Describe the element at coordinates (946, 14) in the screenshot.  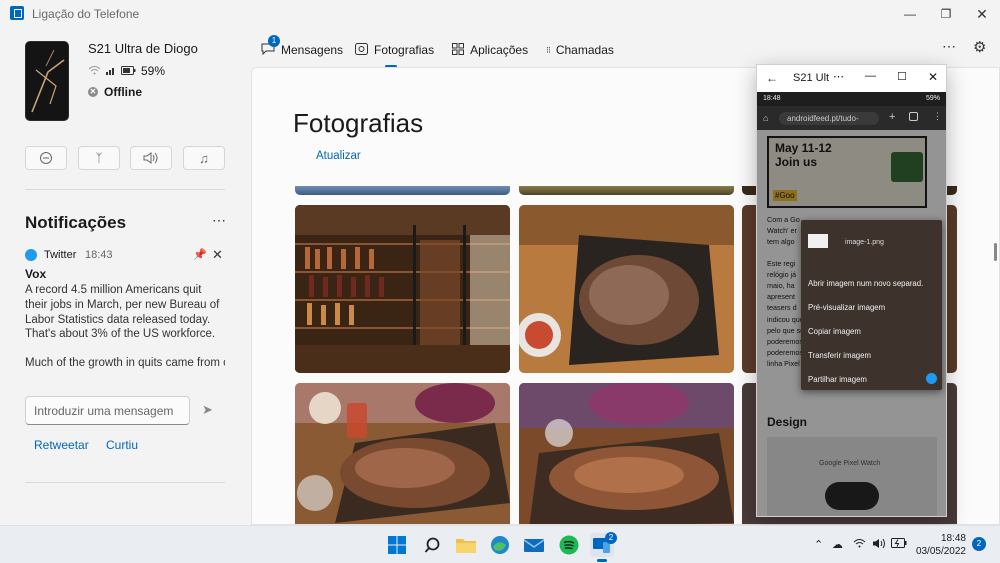
I see `restore-button: ❐` at that location.